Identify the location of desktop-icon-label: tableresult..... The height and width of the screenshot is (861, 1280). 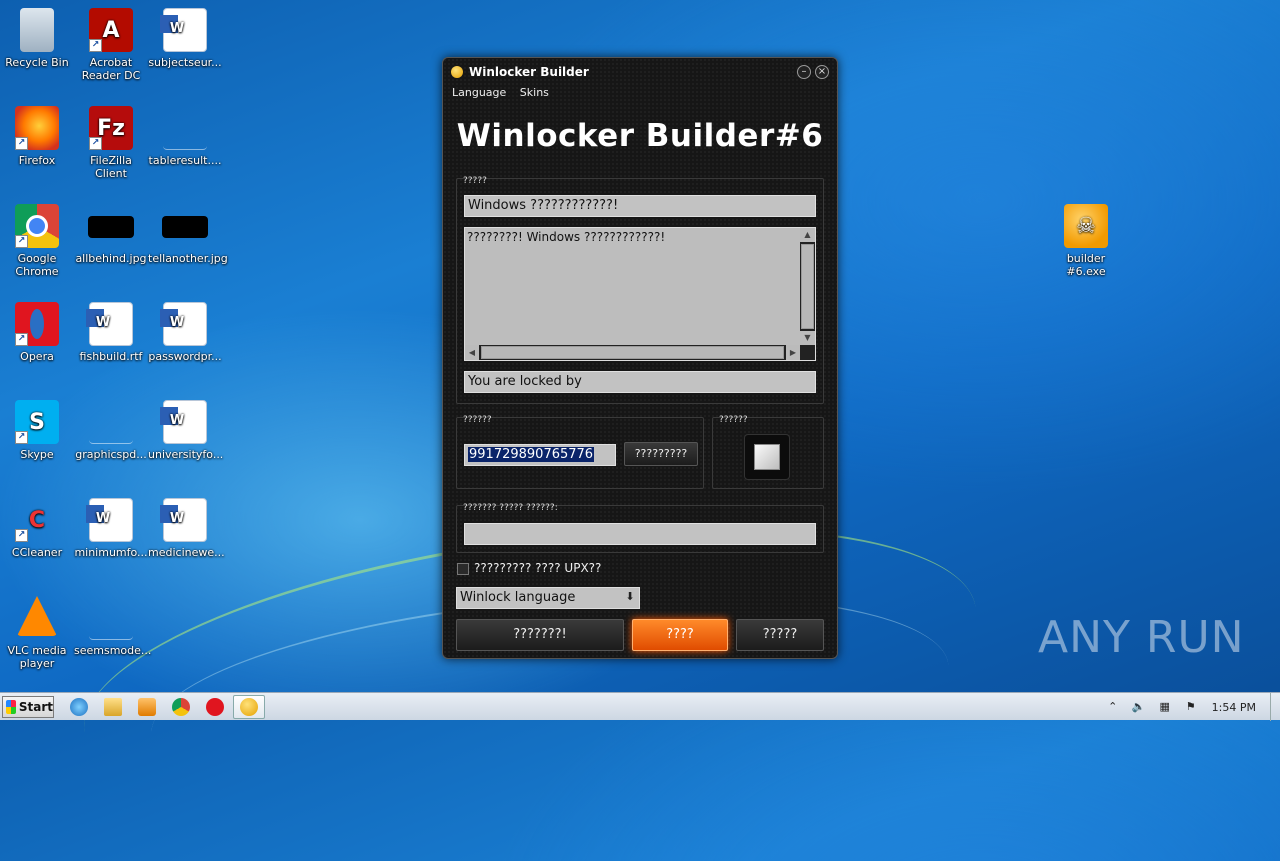
(185, 160).